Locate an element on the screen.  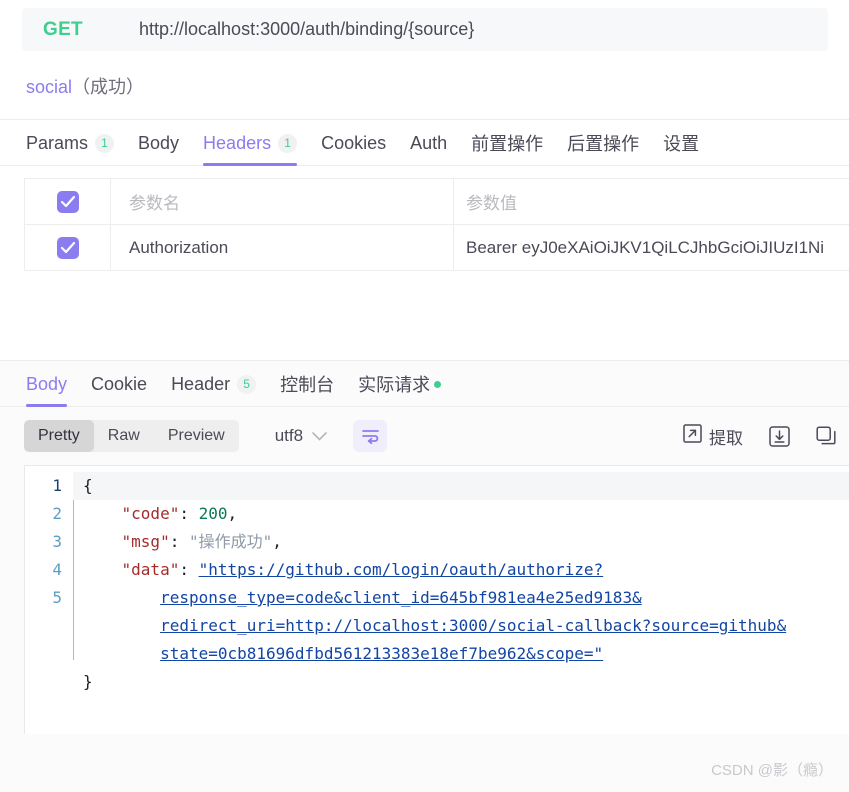
row-checkbox-cell is located at coordinates (68, 247).